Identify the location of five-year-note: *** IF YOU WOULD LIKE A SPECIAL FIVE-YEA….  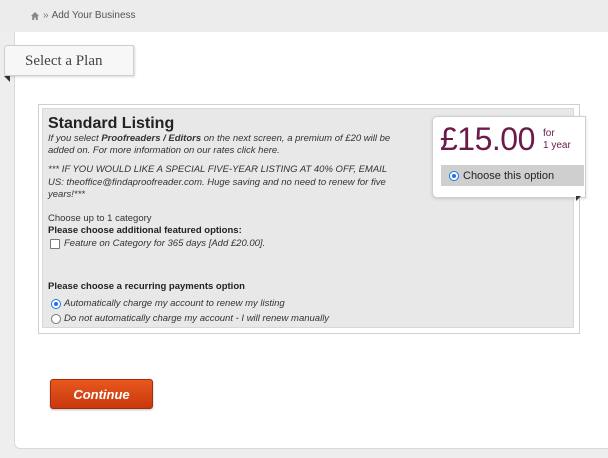
(217, 182).